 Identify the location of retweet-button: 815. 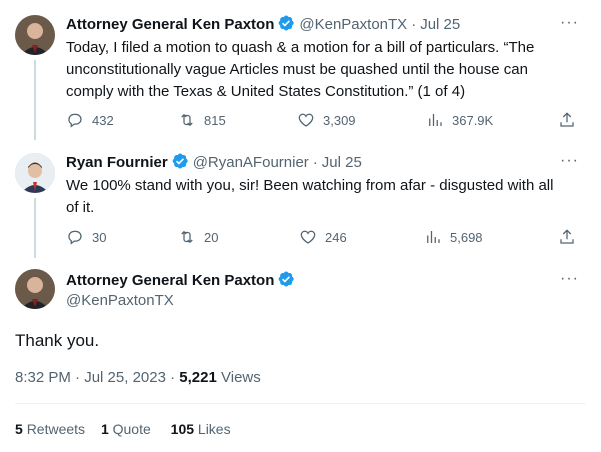
(202, 120).